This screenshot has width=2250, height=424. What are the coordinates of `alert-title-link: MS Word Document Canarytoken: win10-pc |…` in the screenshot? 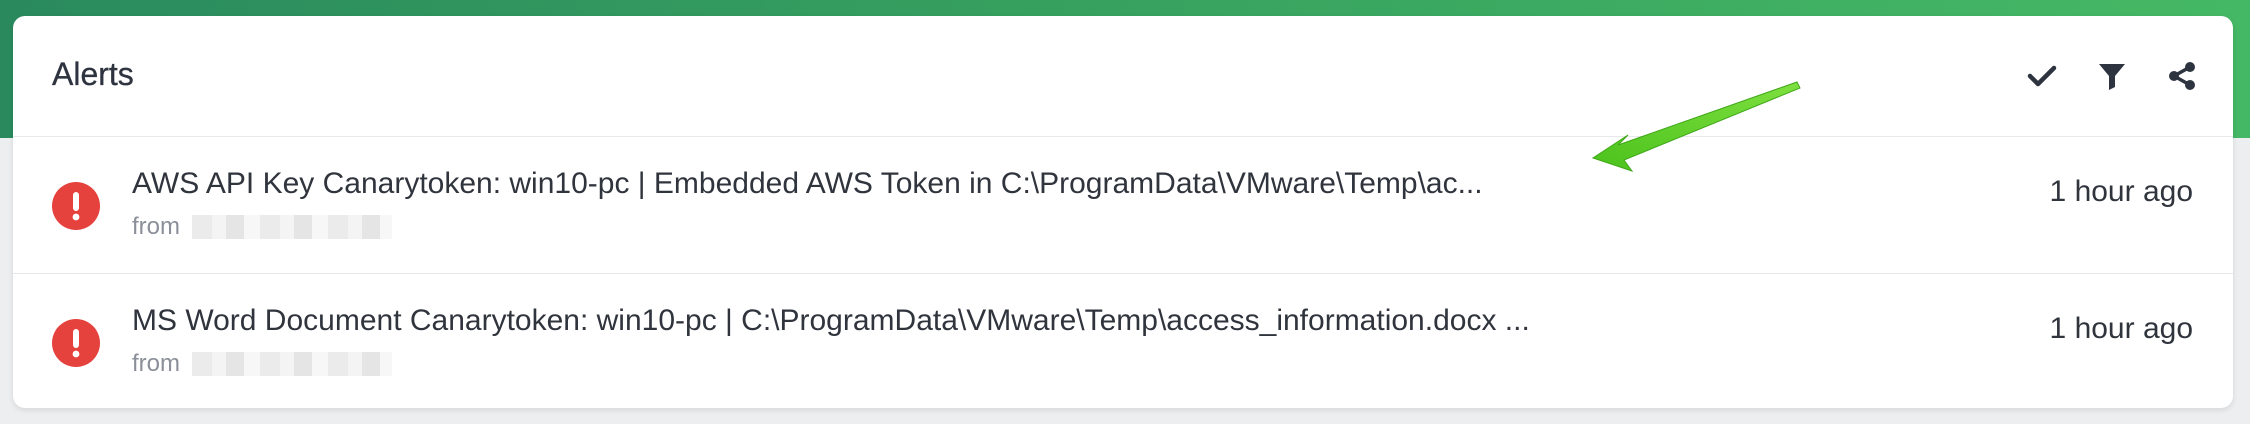 It's located at (831, 321).